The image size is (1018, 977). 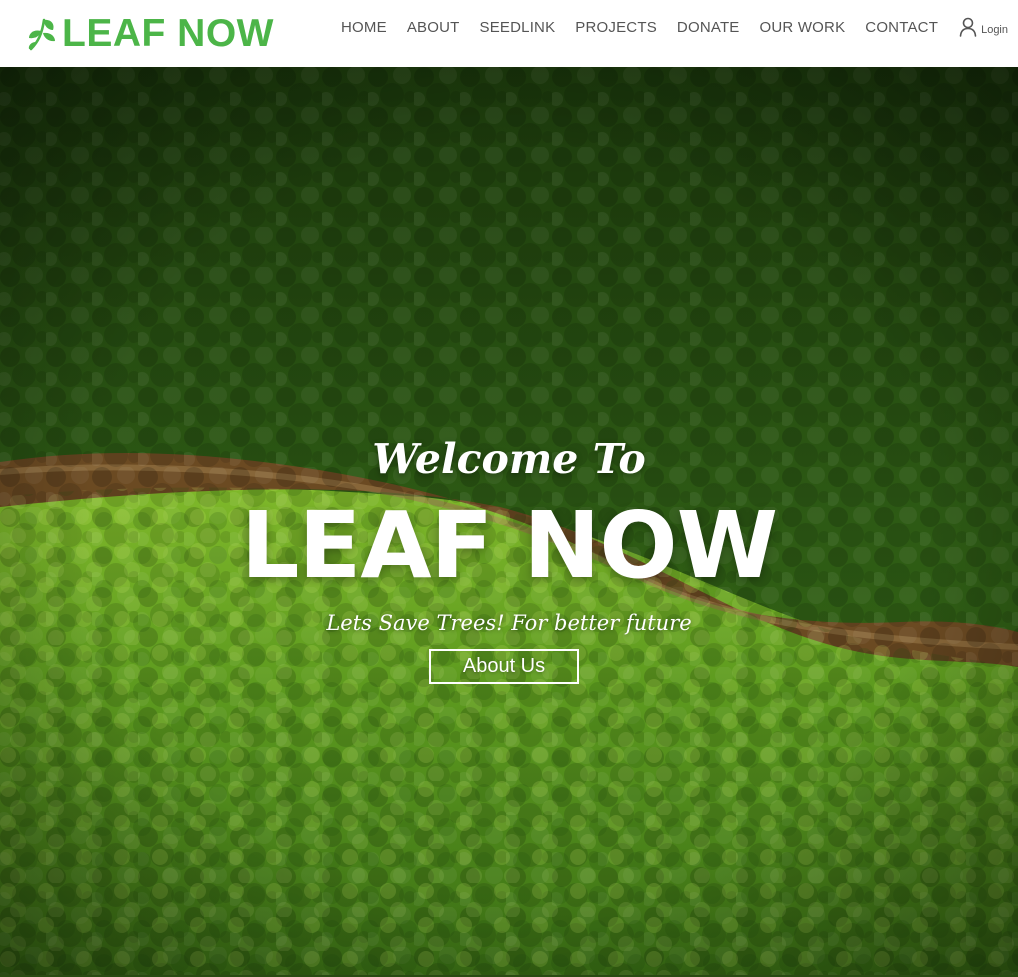 What do you see at coordinates (994, 30) in the screenshot?
I see `login-label: Login` at bounding box center [994, 30].